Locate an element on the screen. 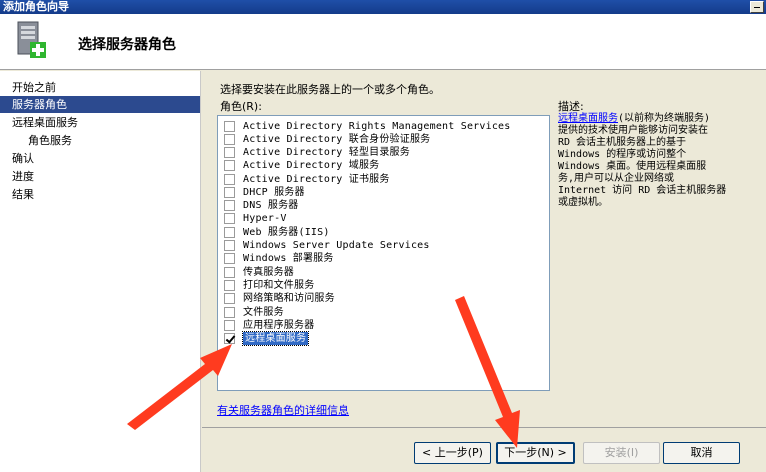 This screenshot has width=766, height=472. role-item: Windows 部署服务 is located at coordinates (279, 258).